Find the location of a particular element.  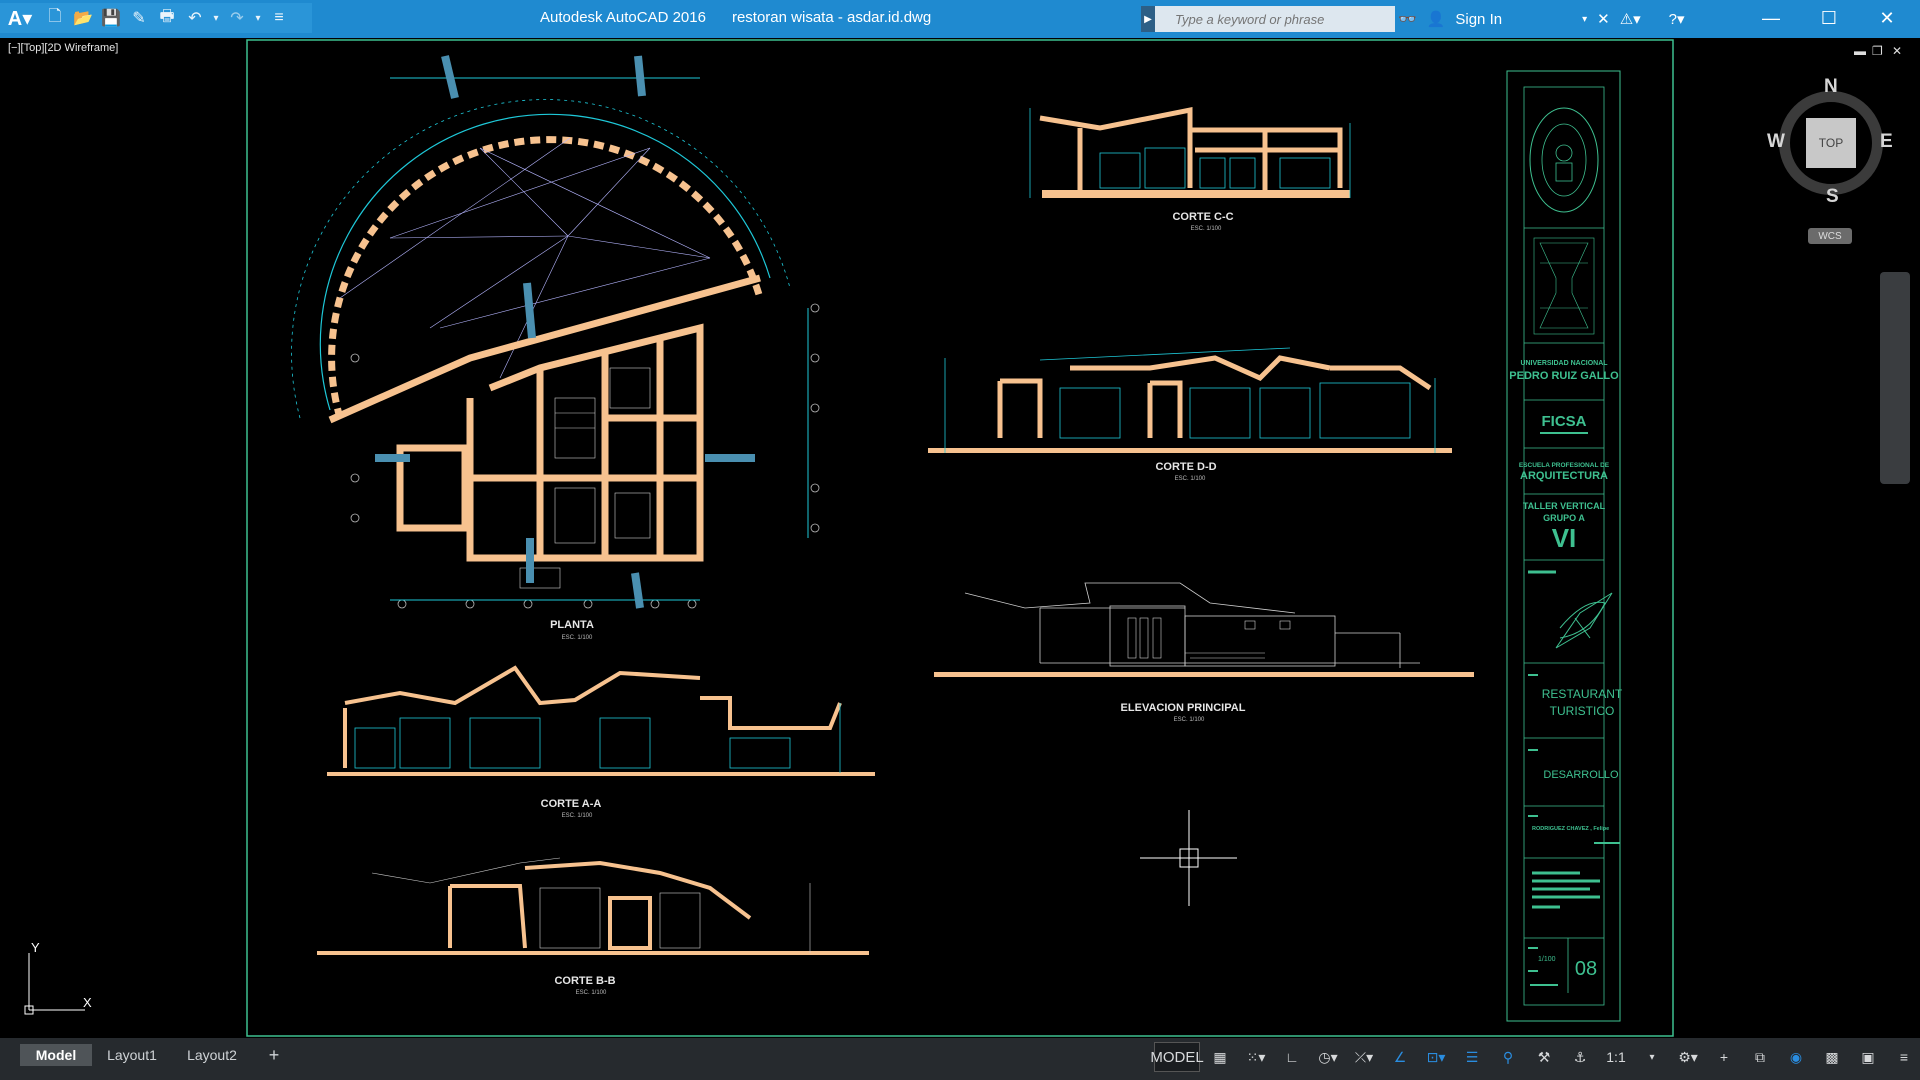

open-file-icon: 📂 is located at coordinates (83, 18).